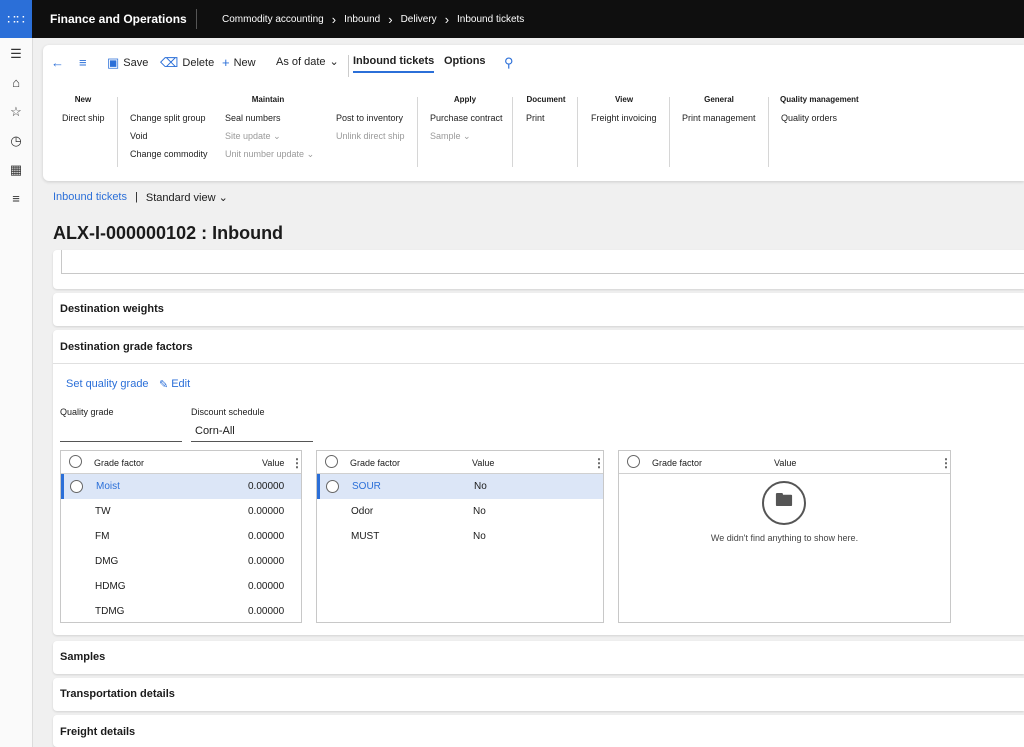 This screenshot has width=1024, height=747. What do you see at coordinates (538, 731) in the screenshot?
I see `section-freight-details: Freight details` at bounding box center [538, 731].